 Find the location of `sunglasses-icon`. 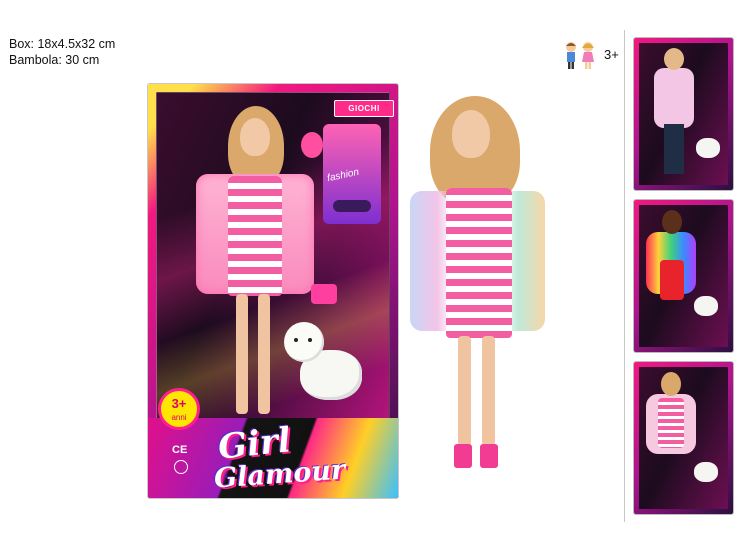

sunglasses-icon is located at coordinates (352, 206).